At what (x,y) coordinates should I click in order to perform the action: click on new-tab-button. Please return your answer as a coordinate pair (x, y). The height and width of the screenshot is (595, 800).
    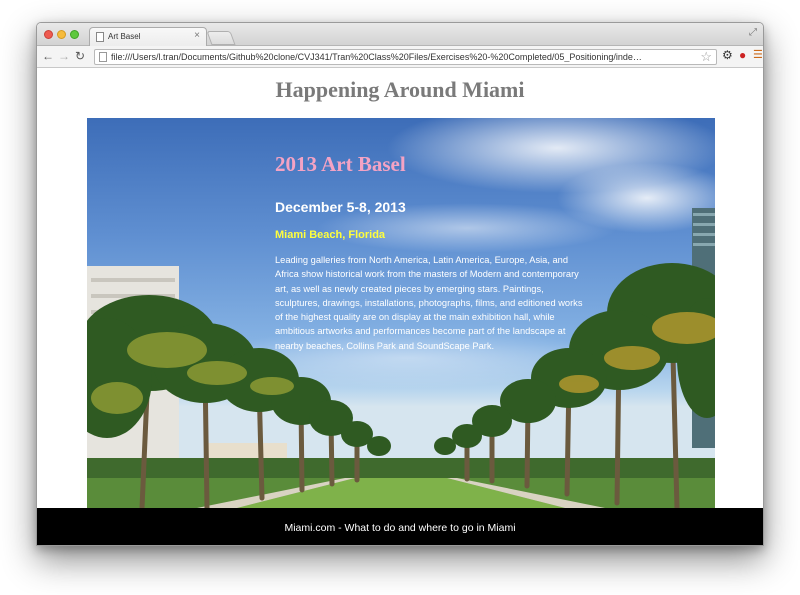
    Looking at the image, I should click on (221, 38).